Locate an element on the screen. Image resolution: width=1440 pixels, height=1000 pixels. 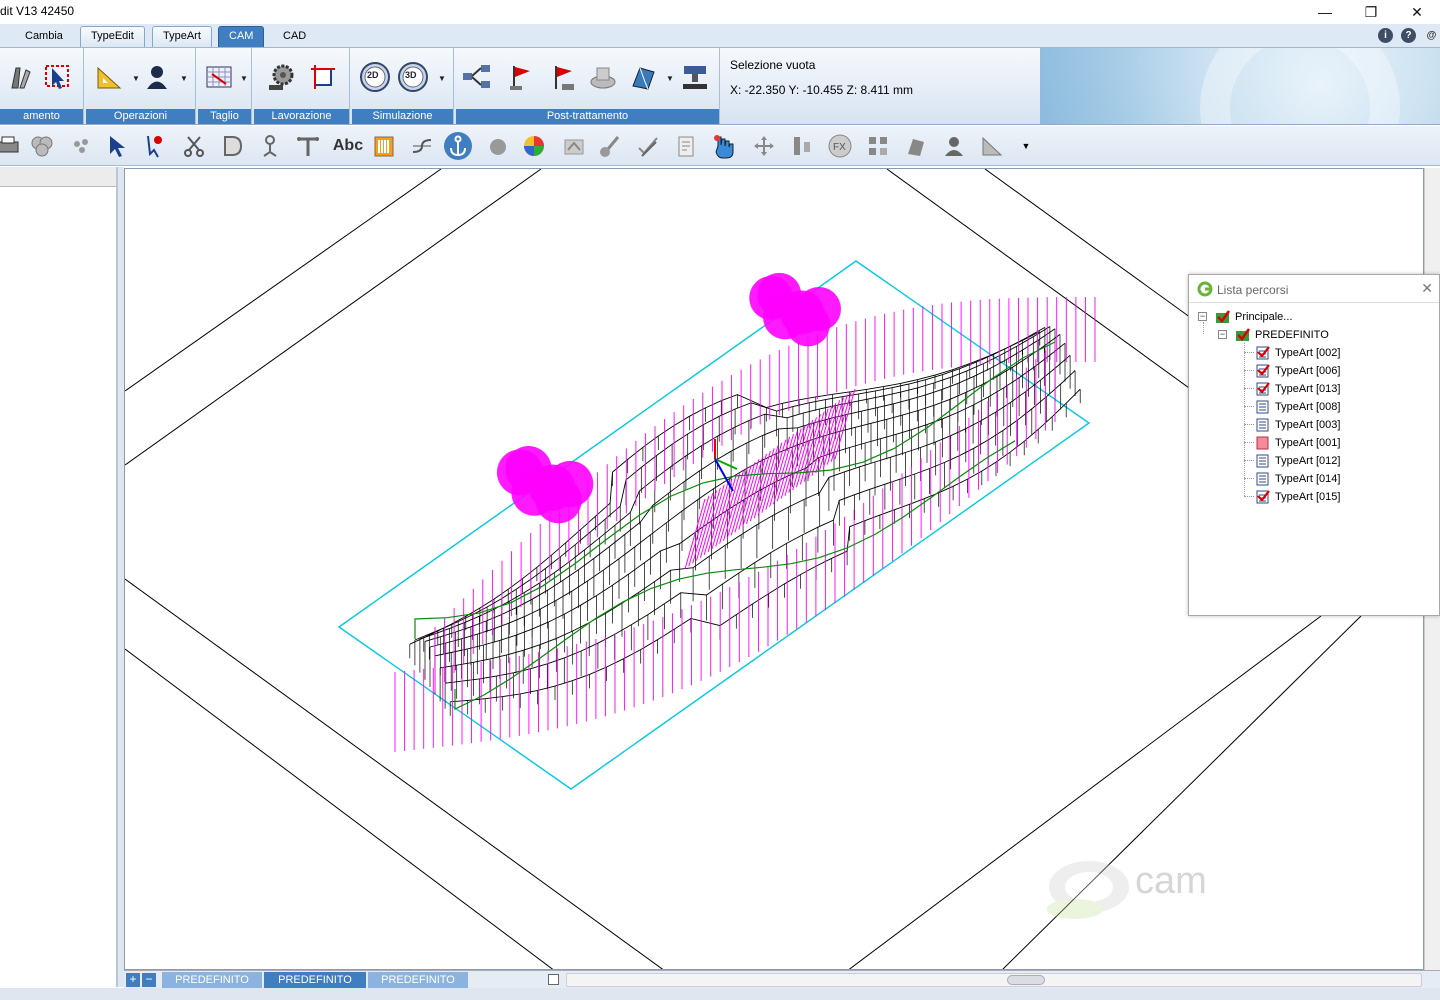
profile-icon is located at coordinates (157, 77).